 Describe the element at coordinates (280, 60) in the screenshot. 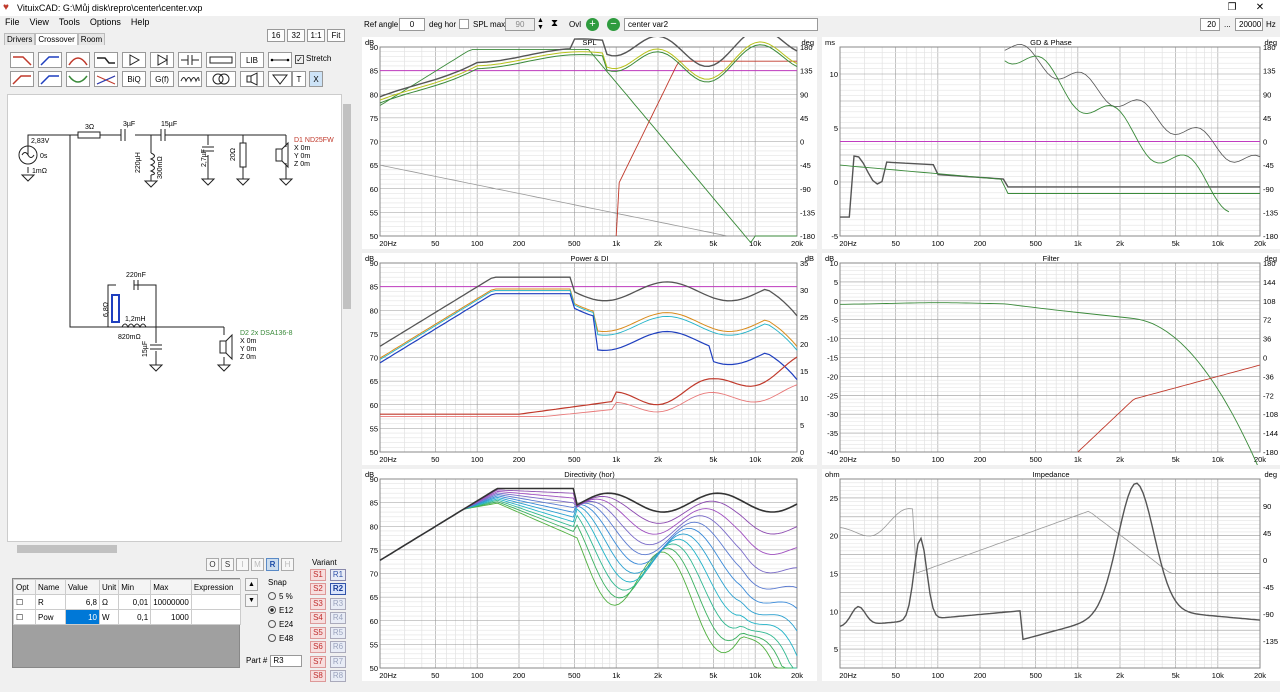

I see `wire-tool-icon` at that location.